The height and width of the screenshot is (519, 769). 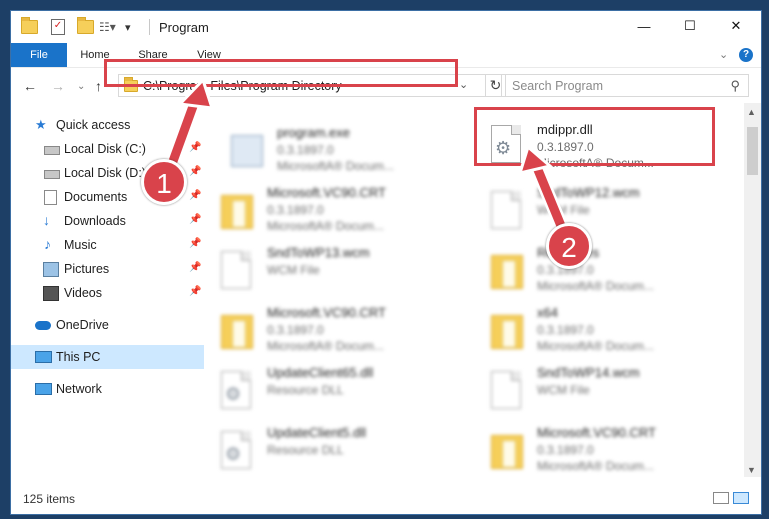 What do you see at coordinates (463, 84) in the screenshot?
I see `chevron-down-icon: ⌄` at bounding box center [463, 84].